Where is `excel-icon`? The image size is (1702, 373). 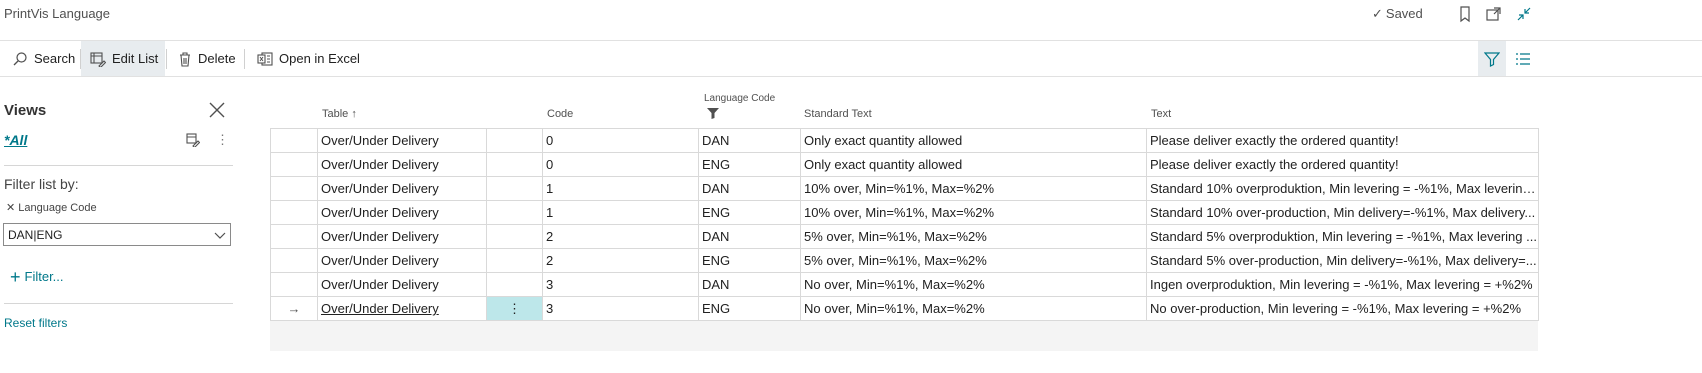 excel-icon is located at coordinates (265, 58).